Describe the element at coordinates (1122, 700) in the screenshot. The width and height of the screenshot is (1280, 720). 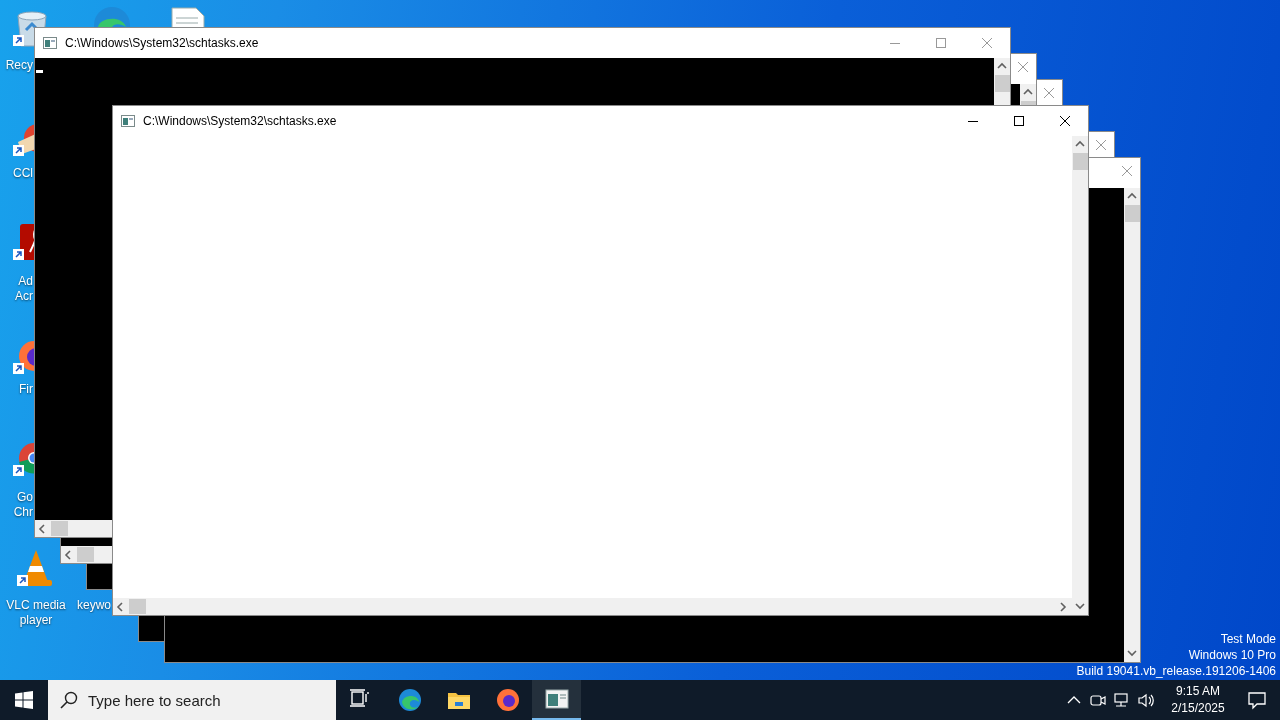
I see `network-icon` at that location.